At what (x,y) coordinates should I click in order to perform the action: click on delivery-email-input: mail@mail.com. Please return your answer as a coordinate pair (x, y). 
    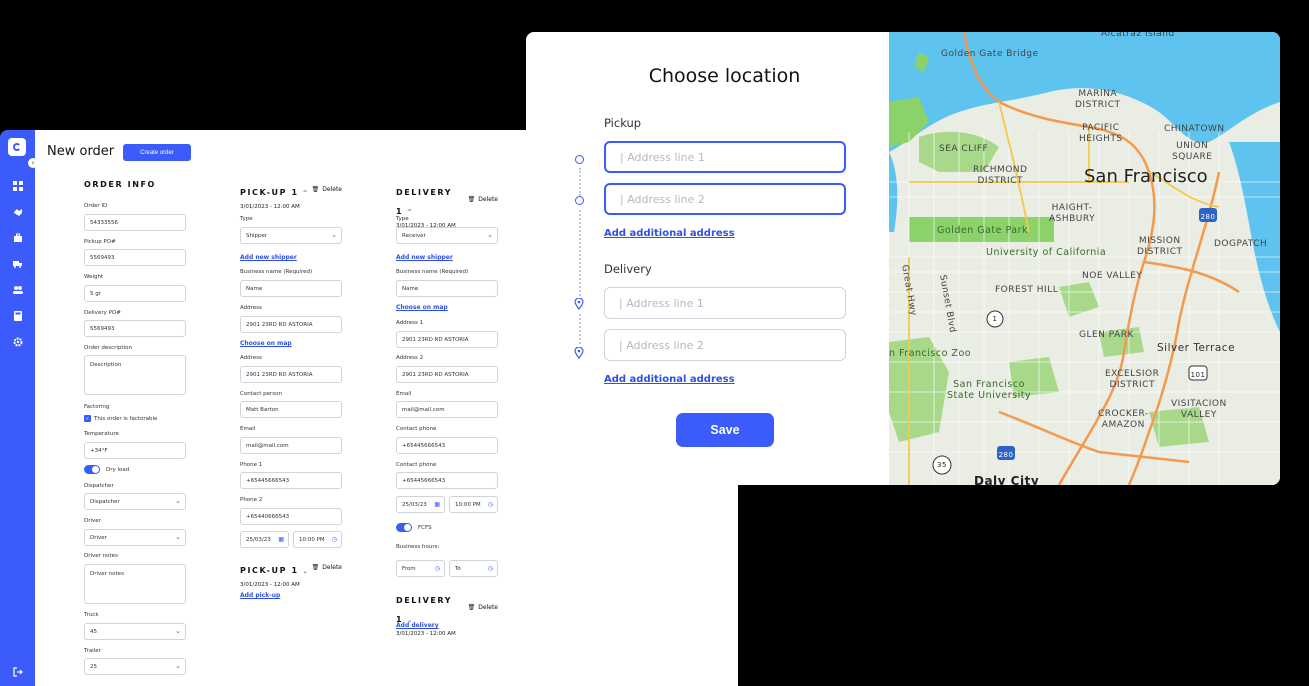
    Looking at the image, I should click on (447, 409).